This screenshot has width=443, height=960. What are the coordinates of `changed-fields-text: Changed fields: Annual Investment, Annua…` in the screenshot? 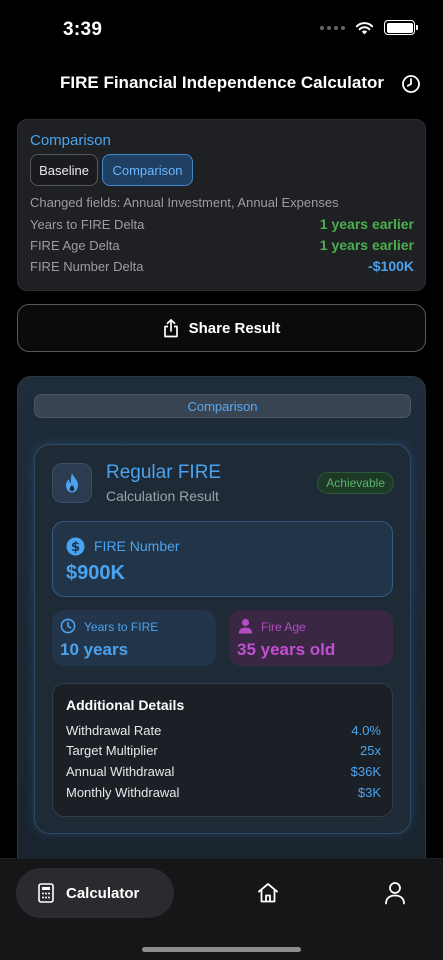 It's located at (184, 202).